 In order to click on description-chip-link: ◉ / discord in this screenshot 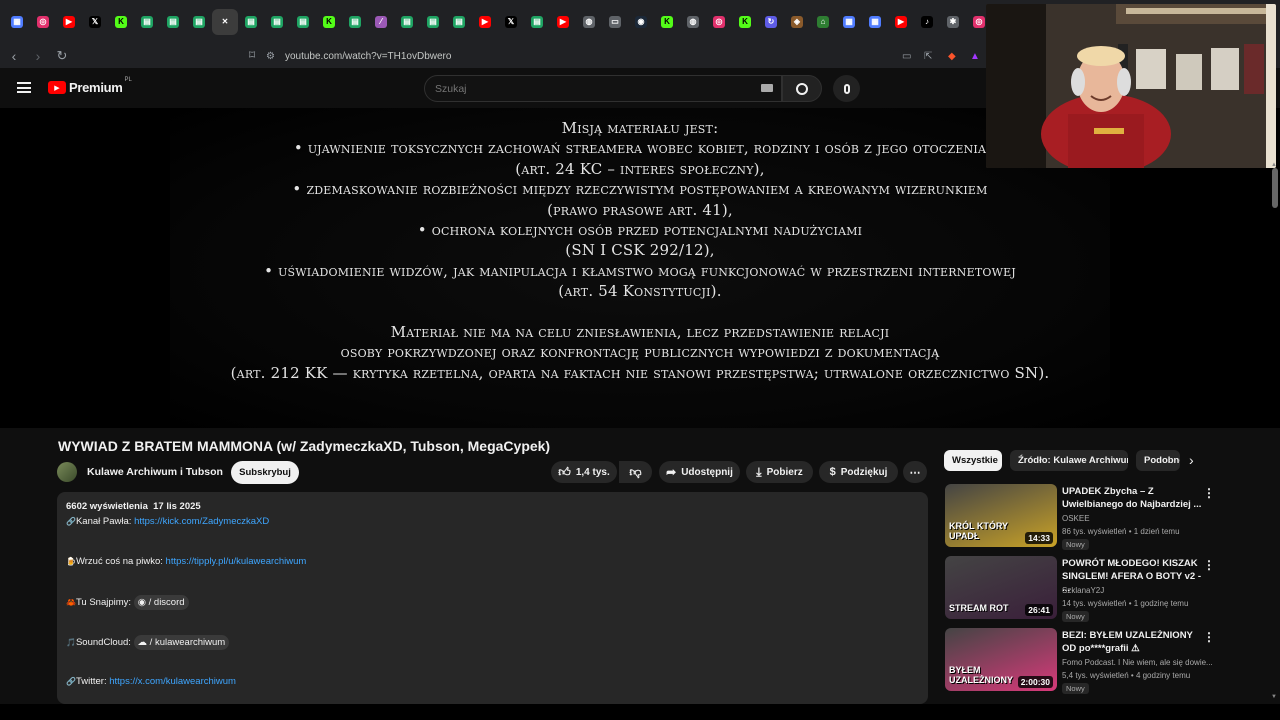, I will do `click(161, 602)`.